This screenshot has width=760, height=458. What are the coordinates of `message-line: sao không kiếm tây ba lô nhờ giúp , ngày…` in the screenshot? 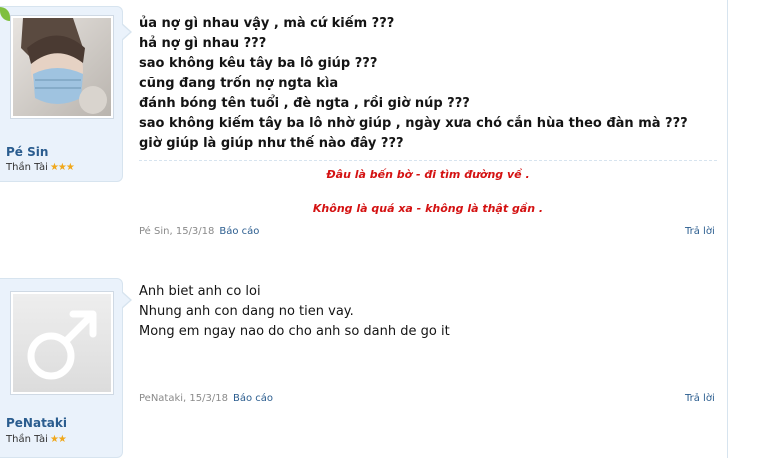 It's located at (413, 123).